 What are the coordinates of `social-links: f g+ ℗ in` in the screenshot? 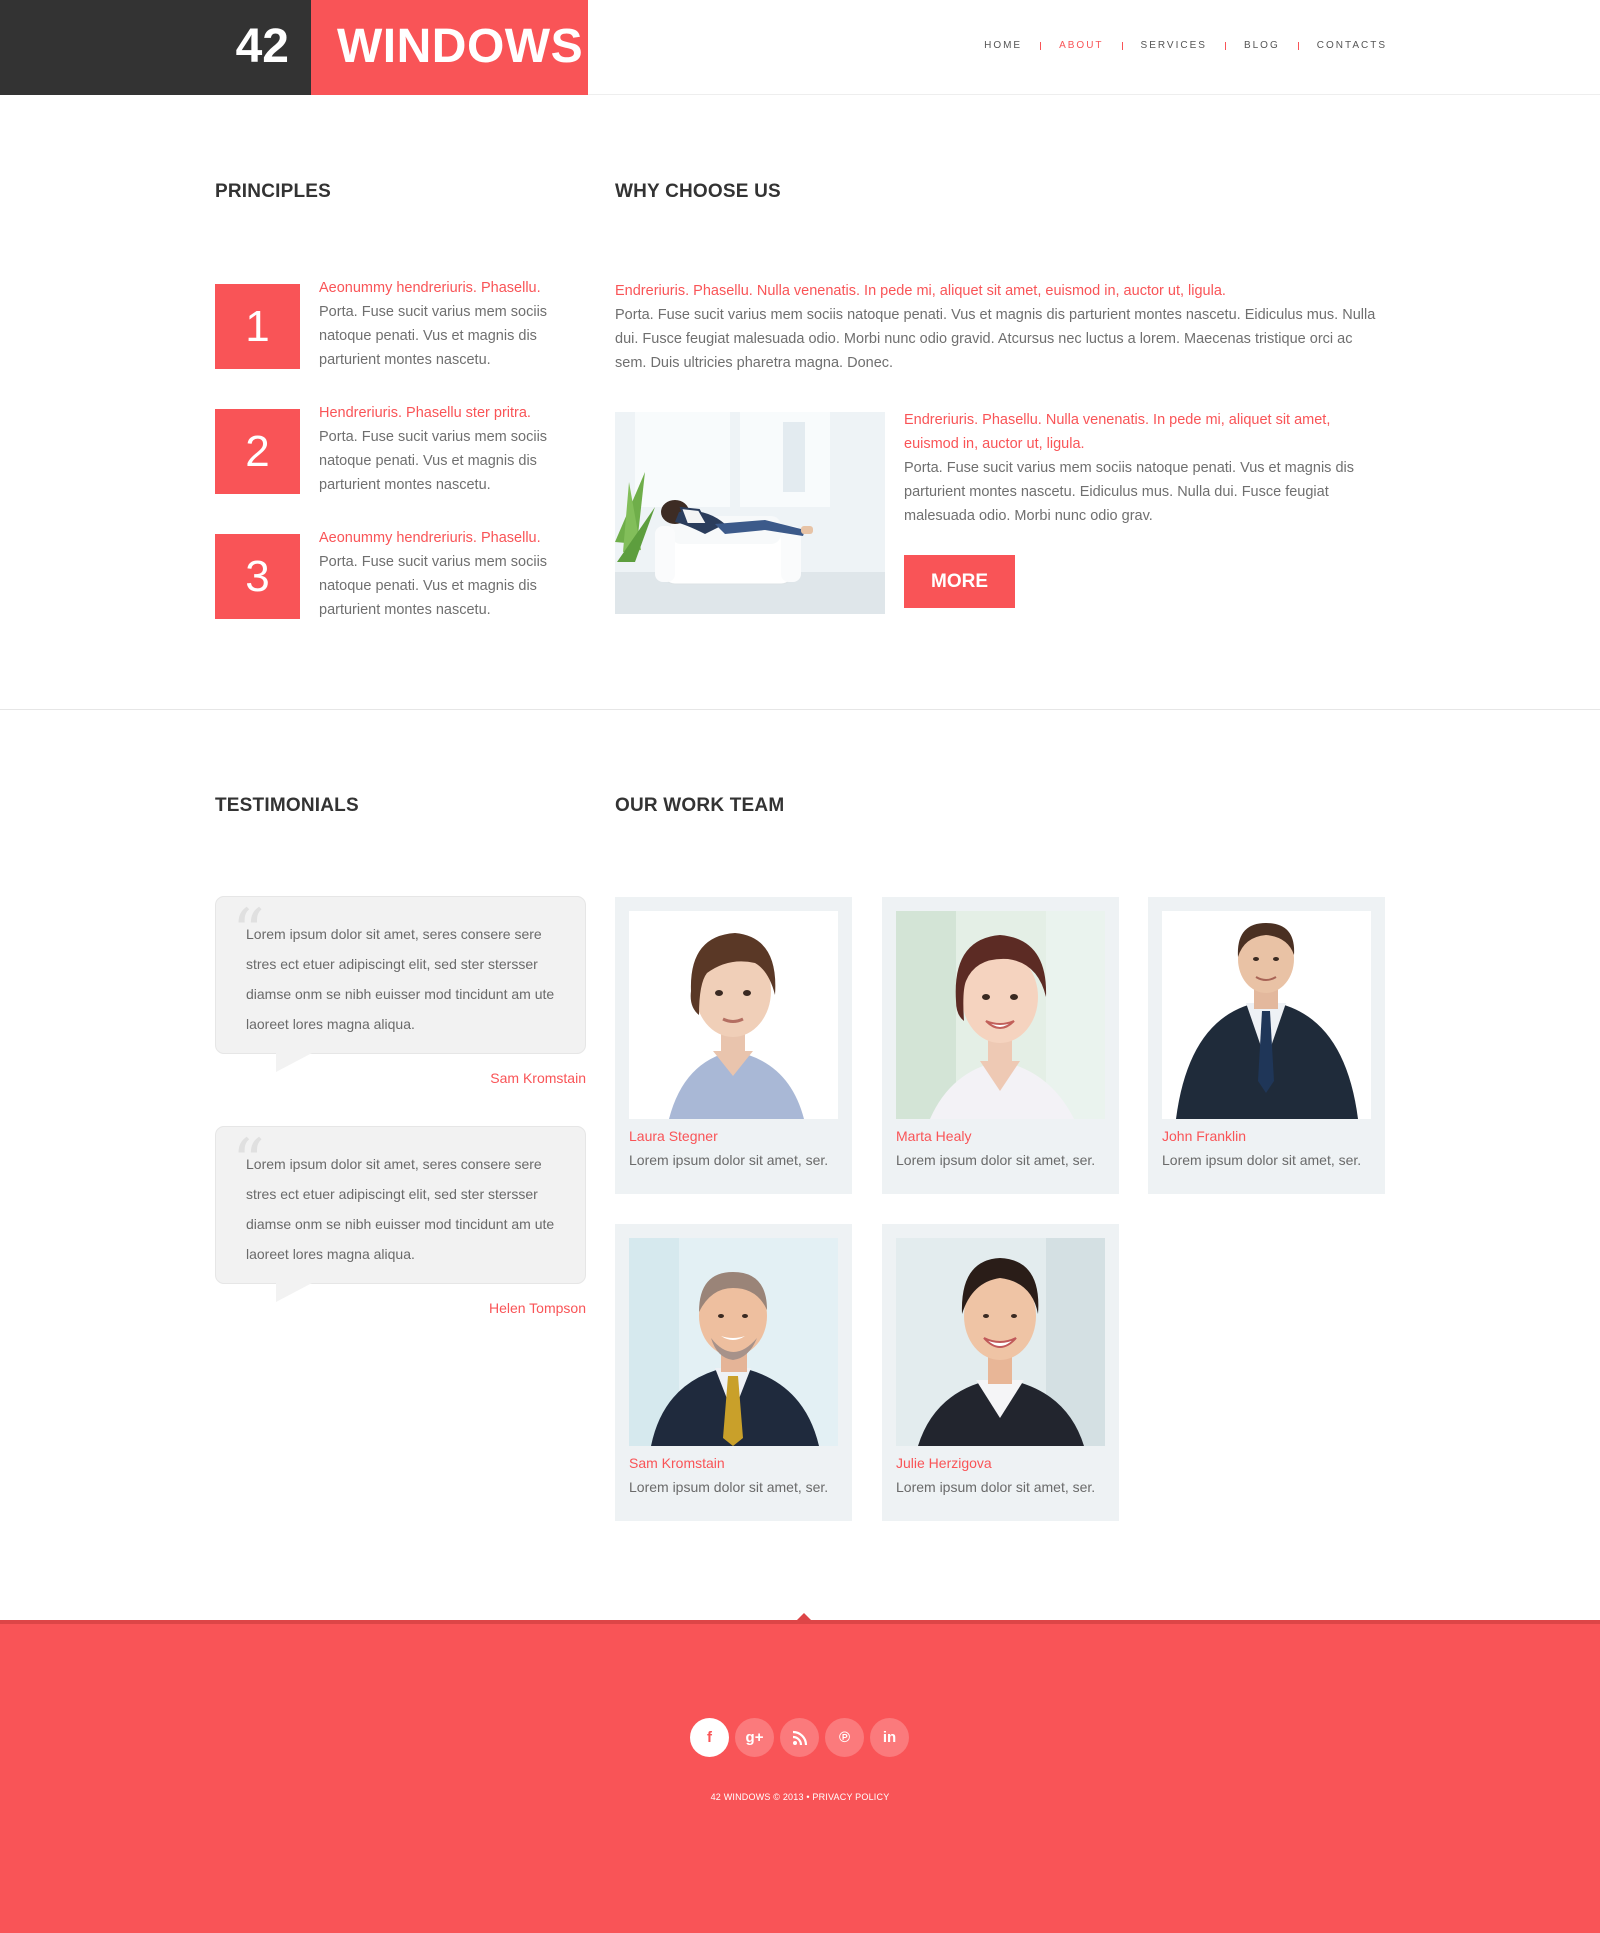 It's located at (802, 1737).